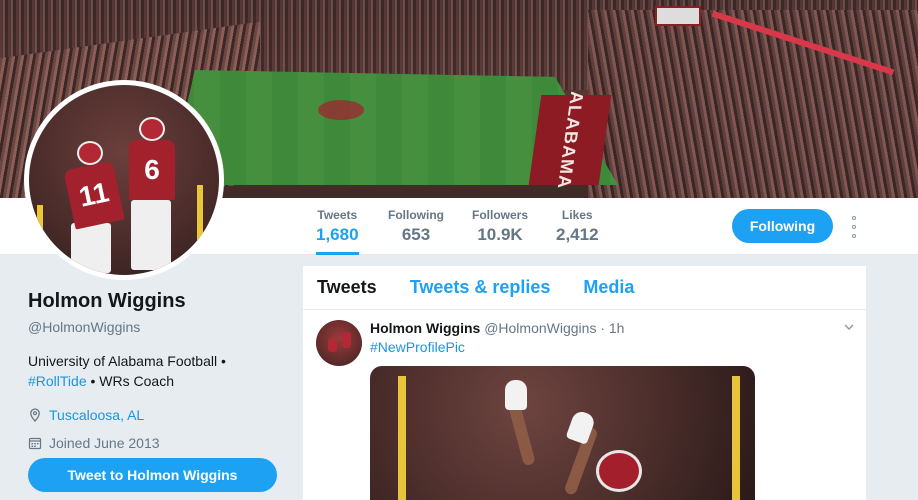  Describe the element at coordinates (152, 170) in the screenshot. I see `player-jersey-2: 6` at that location.